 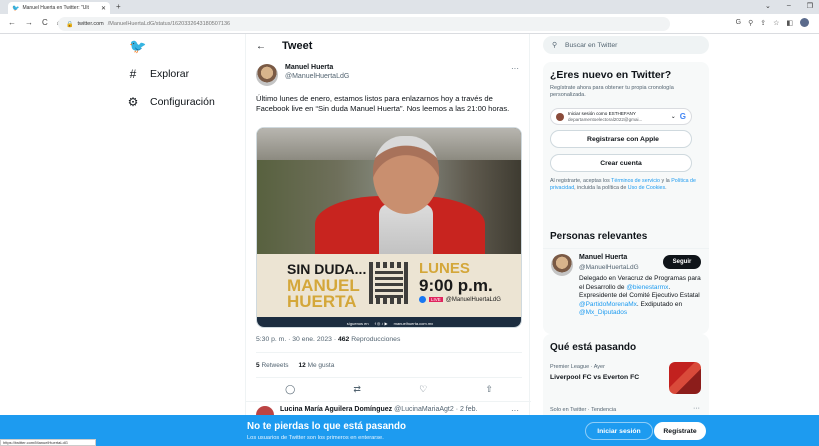 What do you see at coordinates (609, 267) in the screenshot?
I see `person-handle: @ManuelHuertaLdG` at bounding box center [609, 267].